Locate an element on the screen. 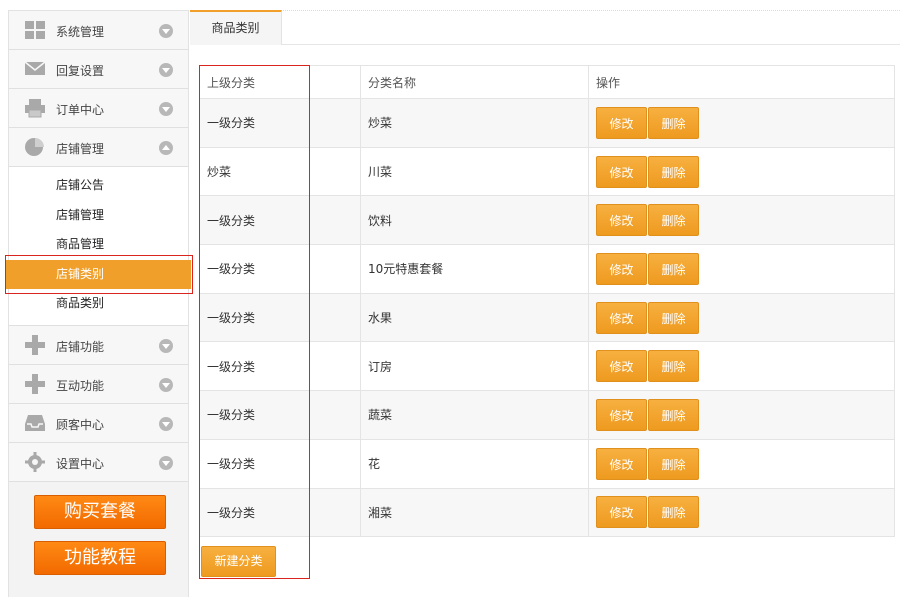 The height and width of the screenshot is (597, 900). table-row: 一级分类花修改 删除 is located at coordinates (547, 463).